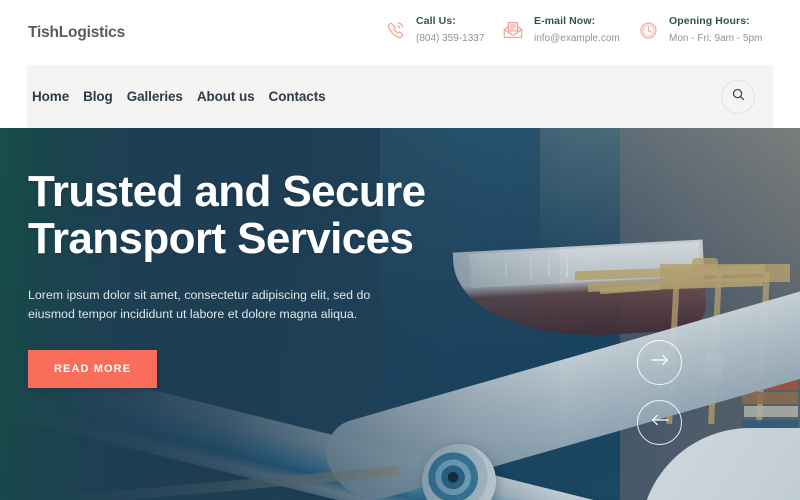 This screenshot has width=800, height=500. What do you see at coordinates (400, 96) in the screenshot?
I see `main-navigation: Home Blog Galleries About us Contacts` at bounding box center [400, 96].